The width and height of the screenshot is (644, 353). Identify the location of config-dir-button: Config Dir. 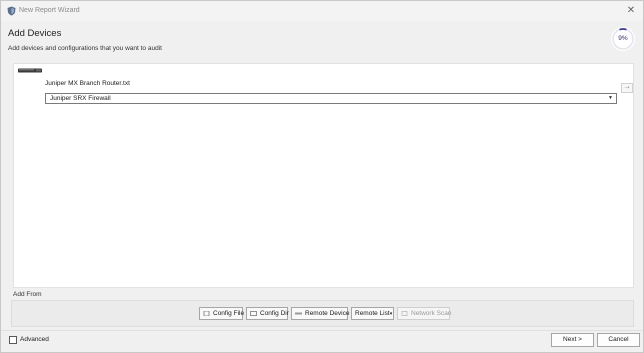
(267, 313).